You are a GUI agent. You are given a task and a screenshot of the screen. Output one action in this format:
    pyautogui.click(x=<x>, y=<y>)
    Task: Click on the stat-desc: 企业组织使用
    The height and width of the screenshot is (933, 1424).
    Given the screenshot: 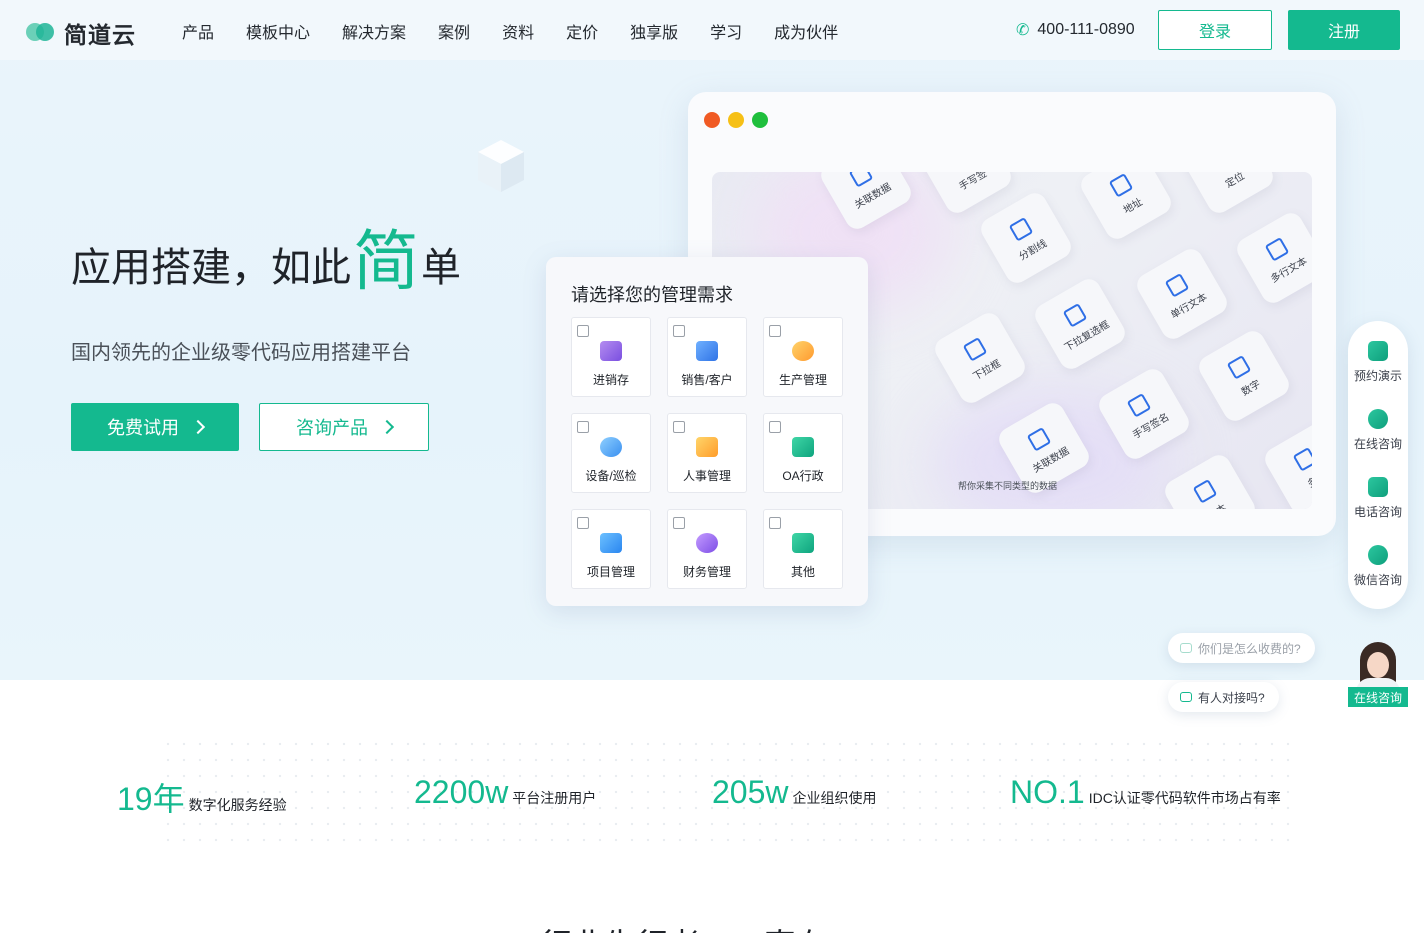 What is the action you would take?
    pyautogui.click(x=834, y=798)
    